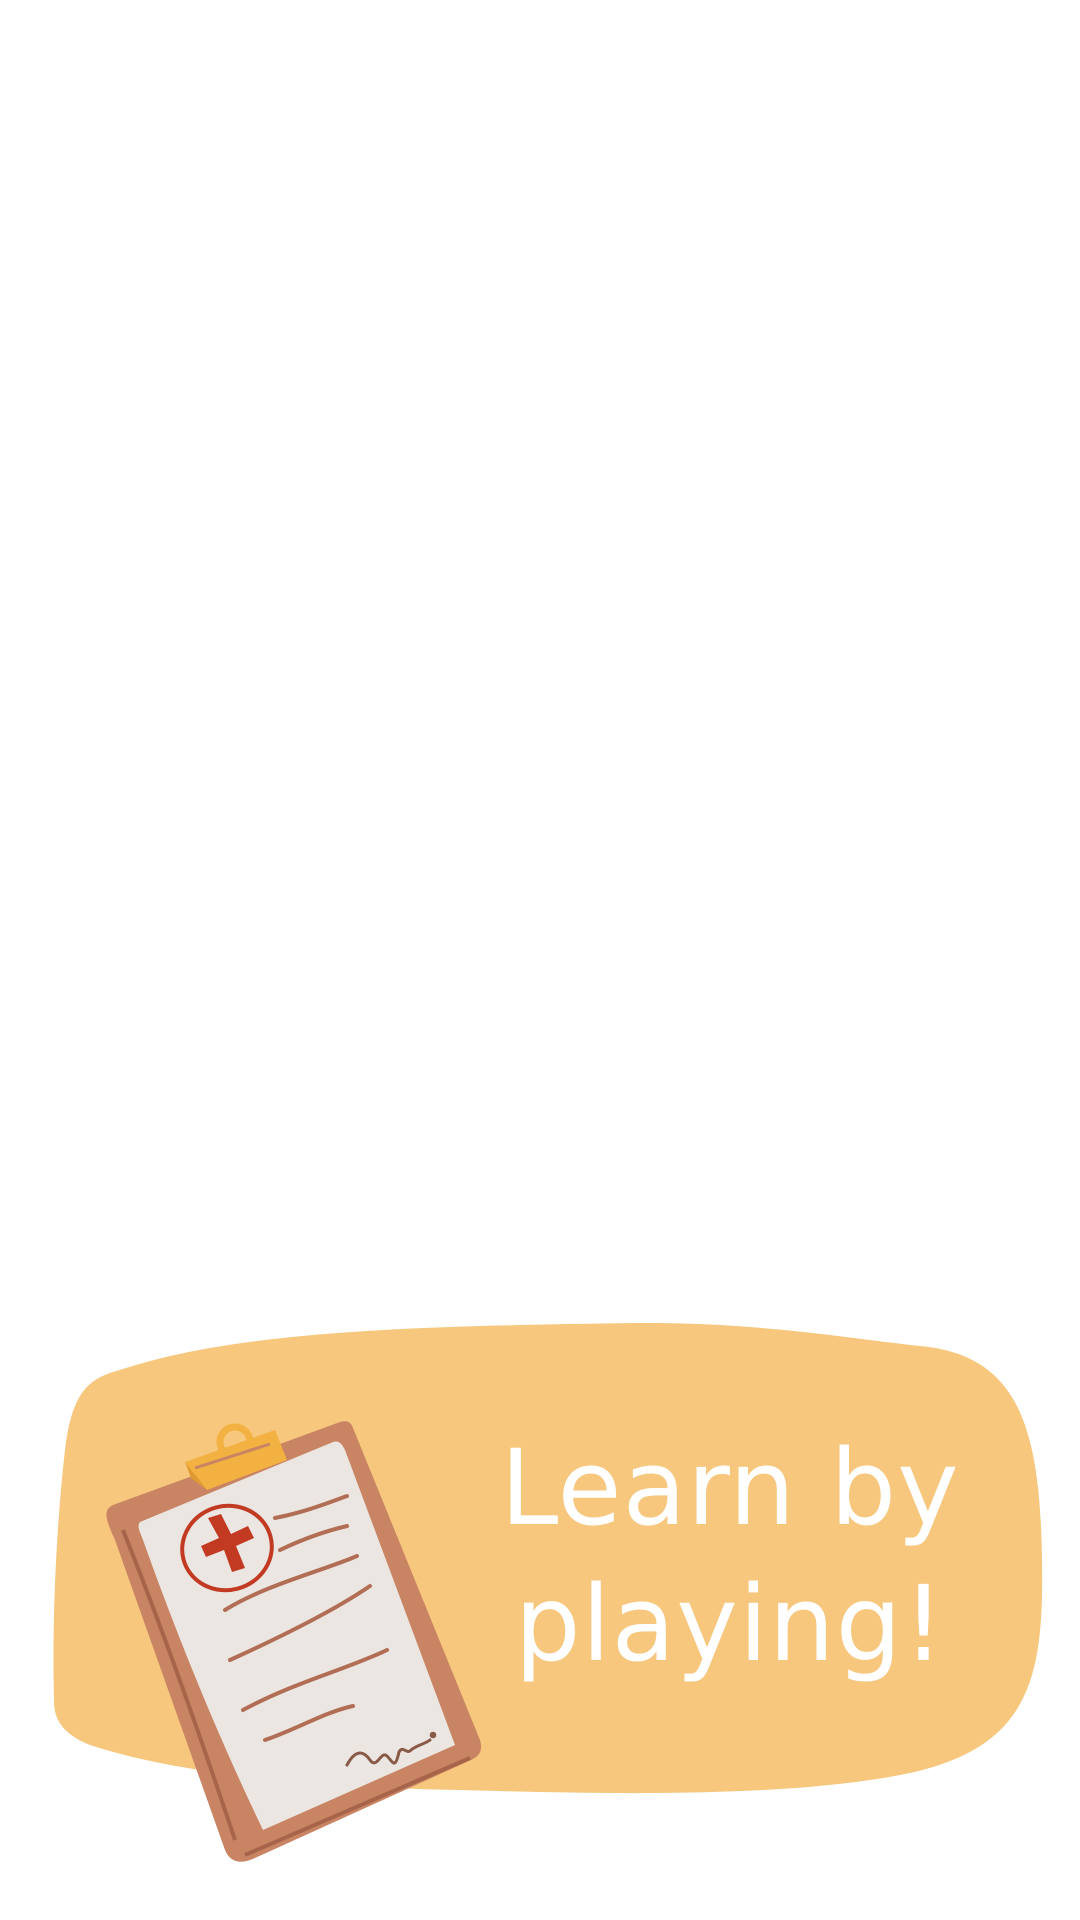 The height and width of the screenshot is (1920, 1080). I want to click on headline-line-2: playing!, so click(730, 1624).